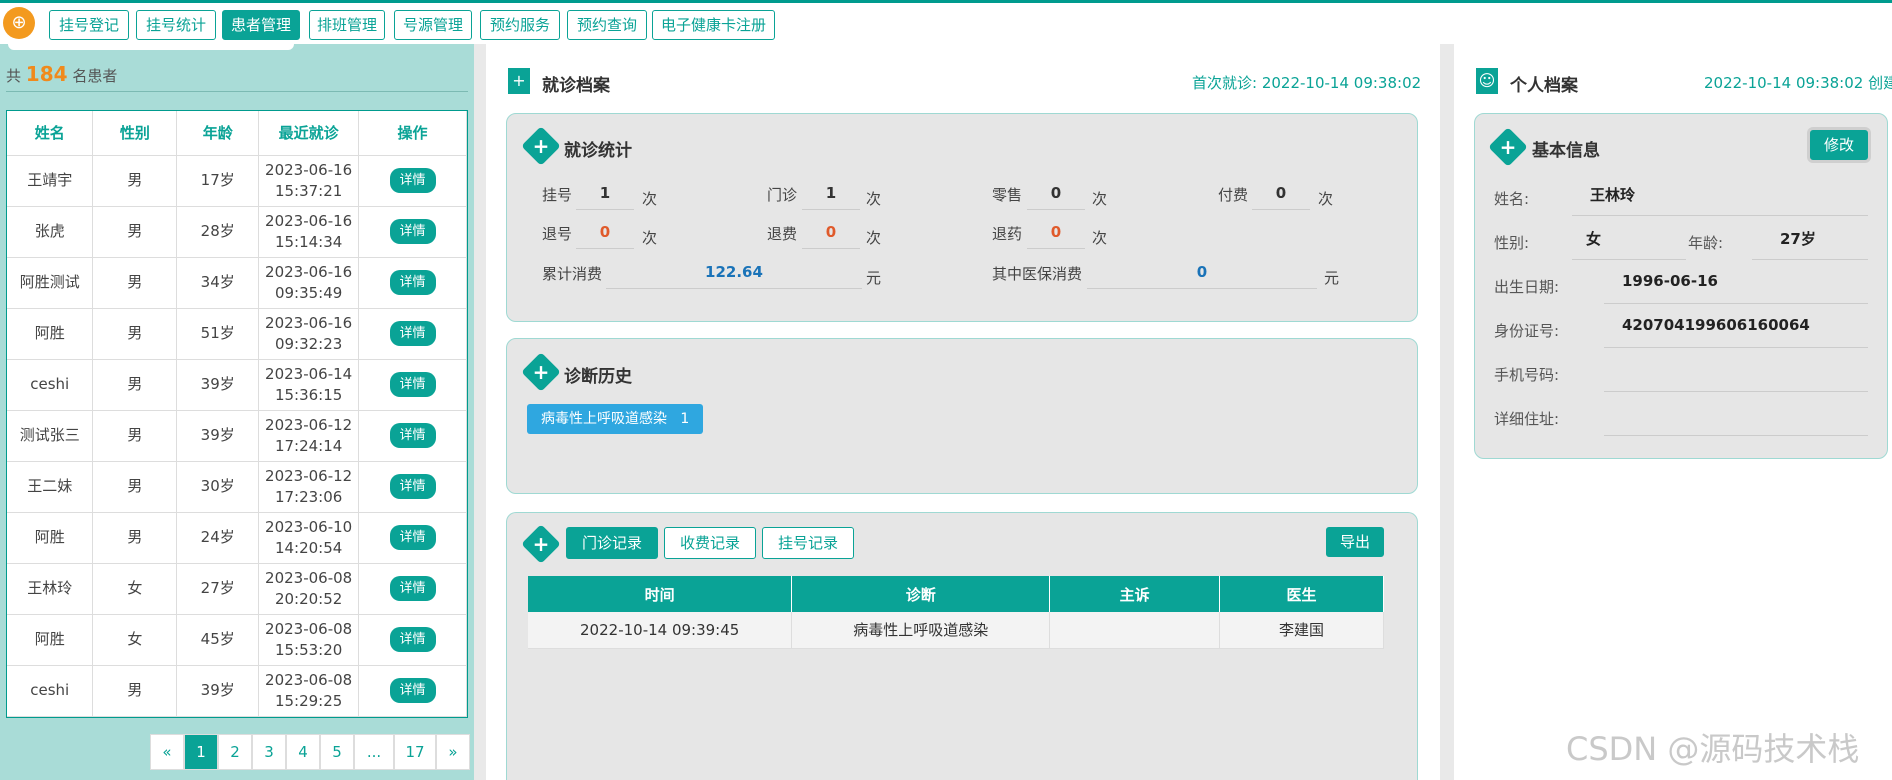 This screenshot has height=780, width=1892. I want to click on page-2: 2, so click(235, 752).